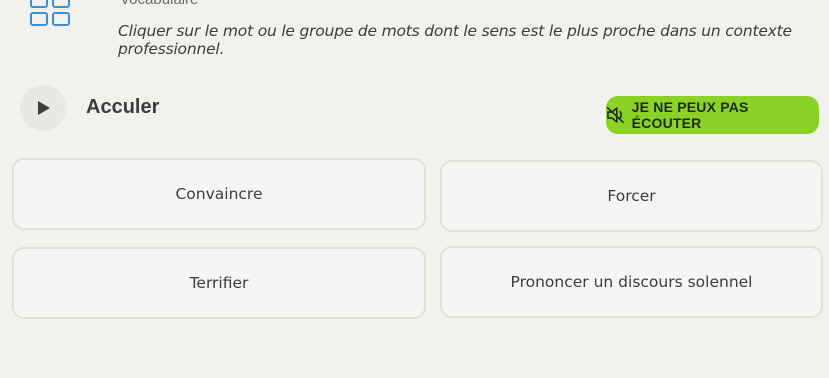  I want to click on play-icon, so click(44, 108).